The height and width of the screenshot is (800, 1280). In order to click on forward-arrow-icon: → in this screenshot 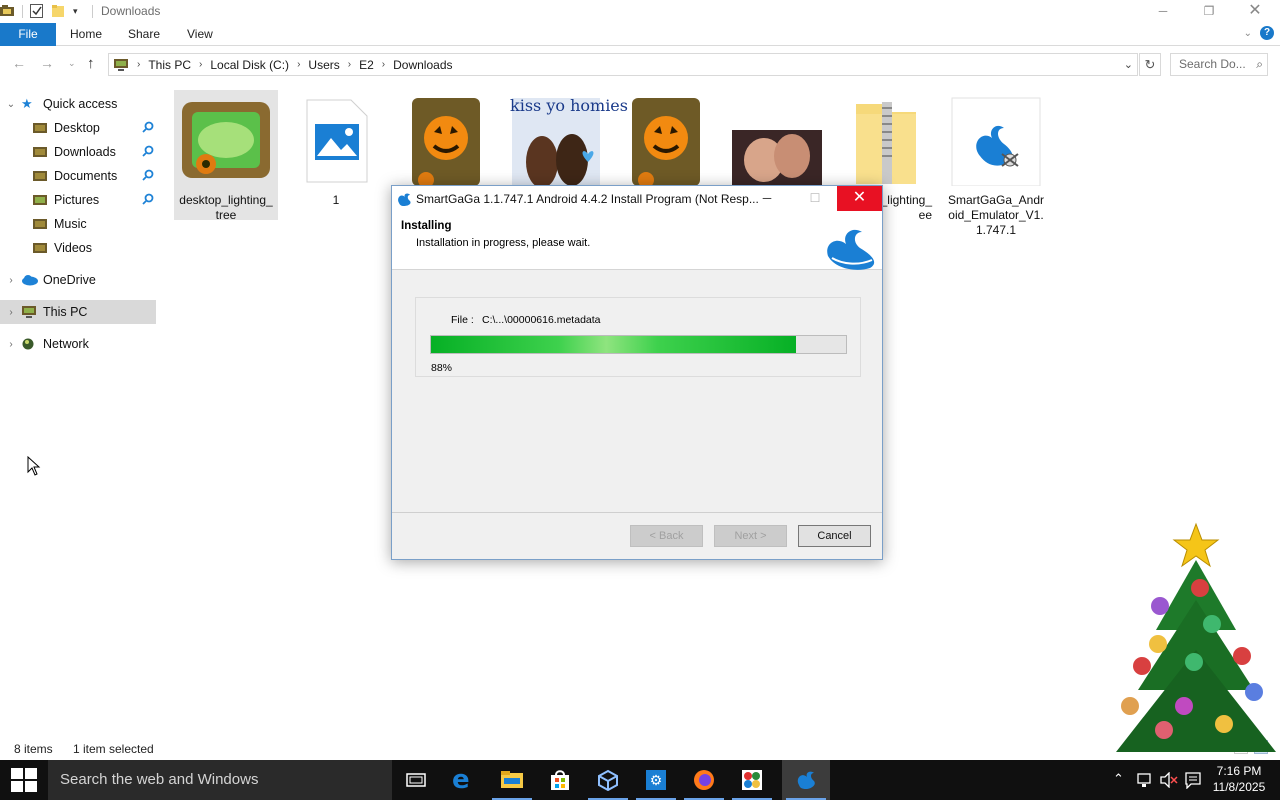, I will do `click(47, 63)`.